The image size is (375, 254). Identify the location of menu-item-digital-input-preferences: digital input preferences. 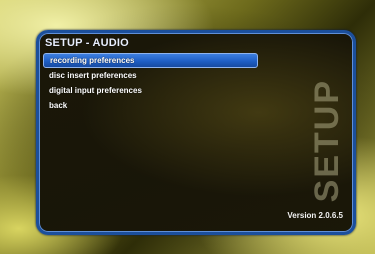
(150, 90).